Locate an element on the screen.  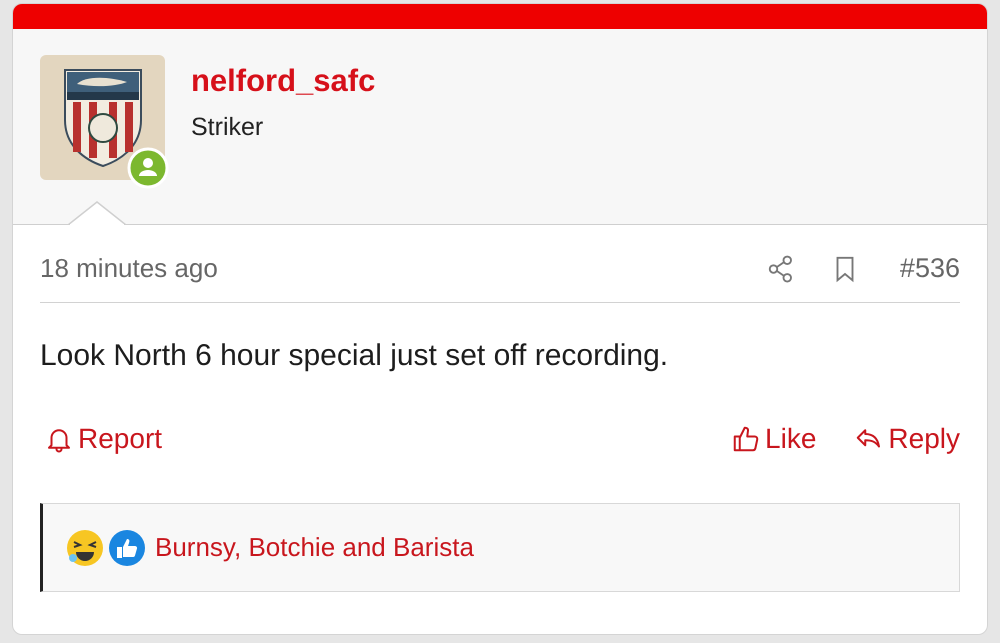
post-number: #536 is located at coordinates (930, 268).